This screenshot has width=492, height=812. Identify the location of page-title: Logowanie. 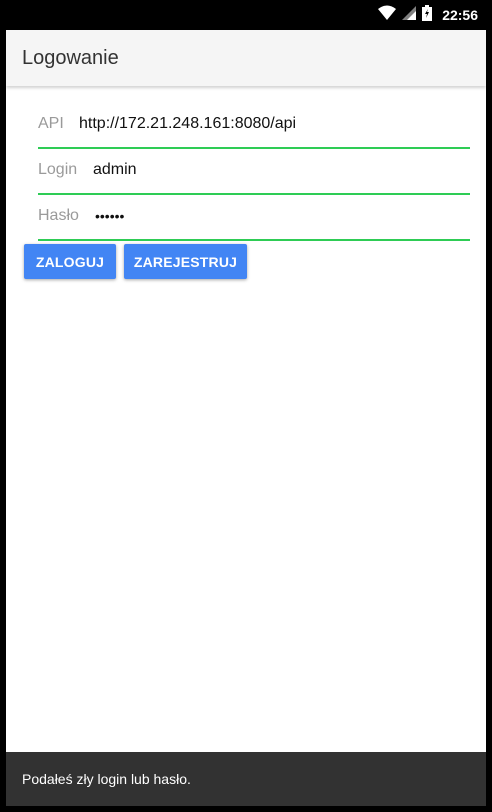
(70, 57).